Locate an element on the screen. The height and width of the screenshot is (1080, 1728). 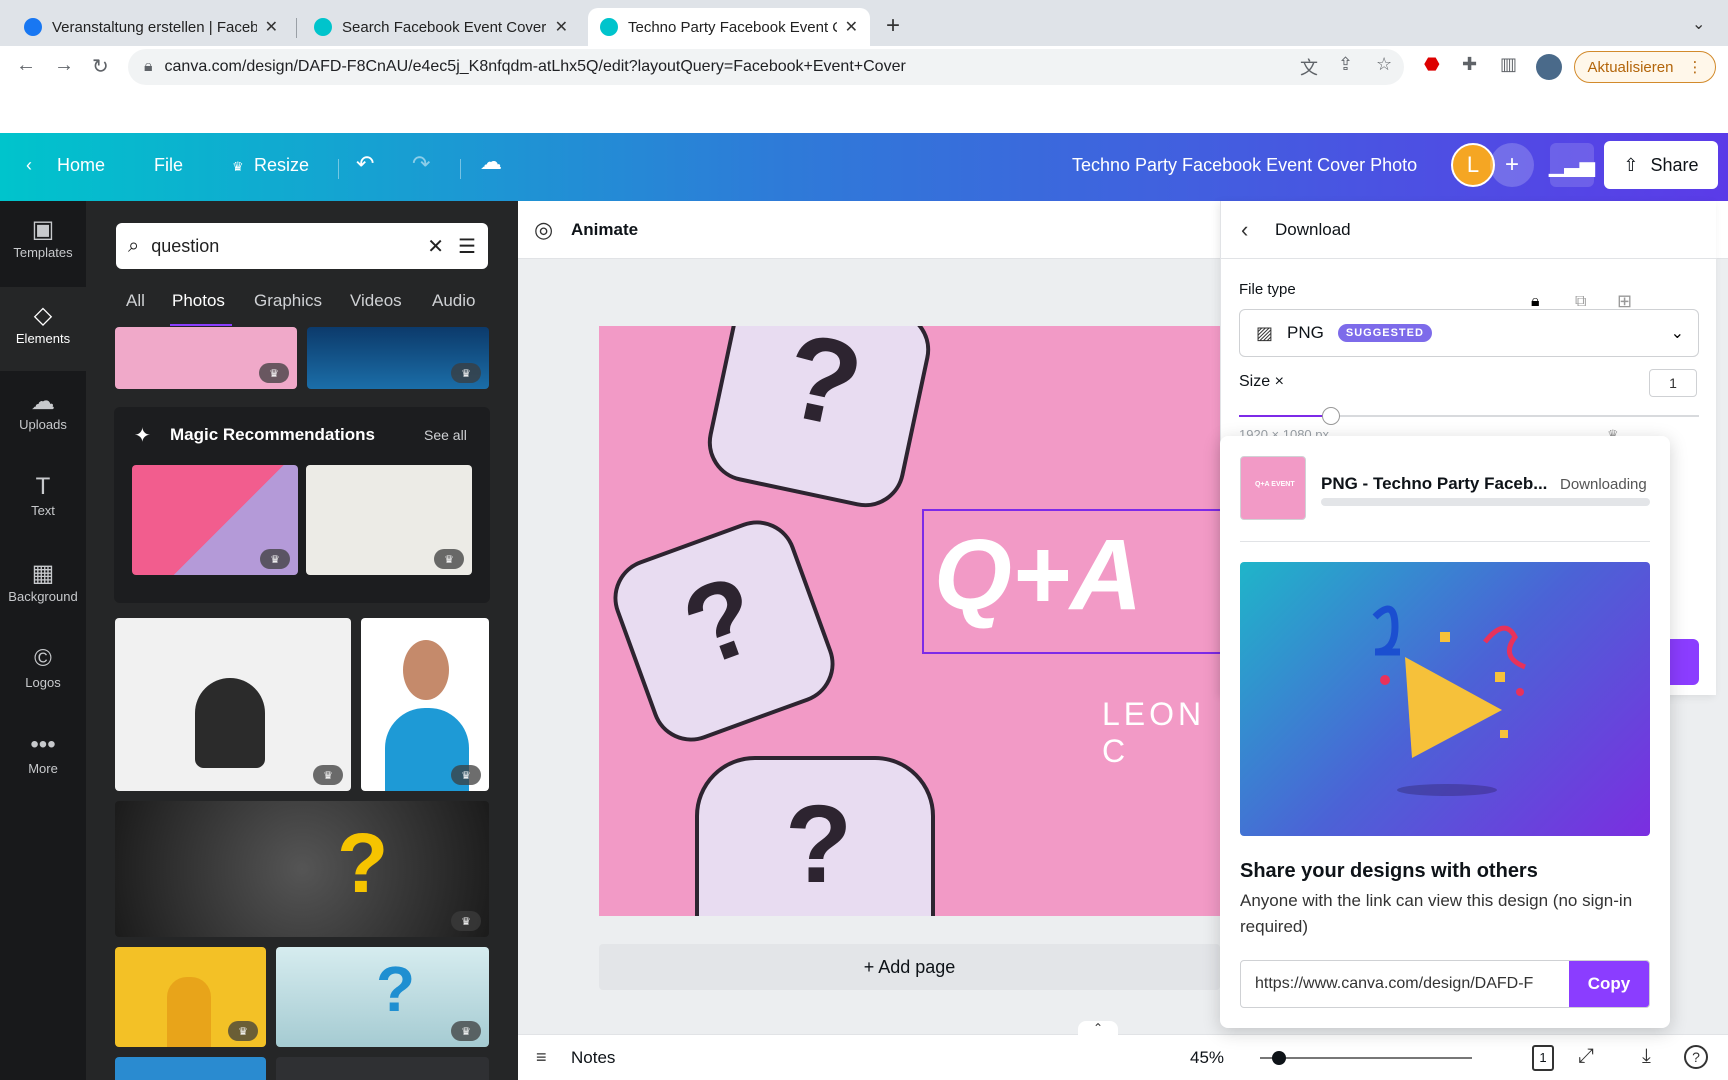
zoom-level: 45% is located at coordinates (1207, 1058).